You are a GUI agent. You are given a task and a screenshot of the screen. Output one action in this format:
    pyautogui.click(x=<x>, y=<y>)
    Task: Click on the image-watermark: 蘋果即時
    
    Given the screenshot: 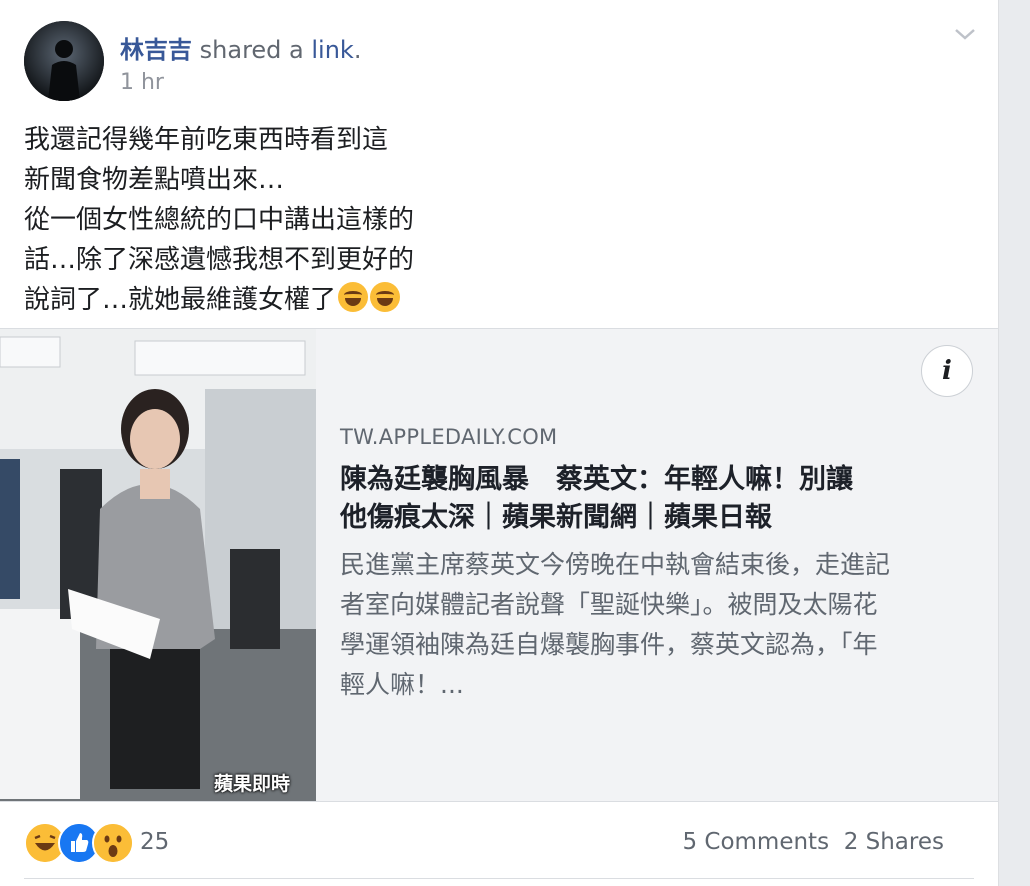 What is the action you would take?
    pyautogui.click(x=252, y=784)
    